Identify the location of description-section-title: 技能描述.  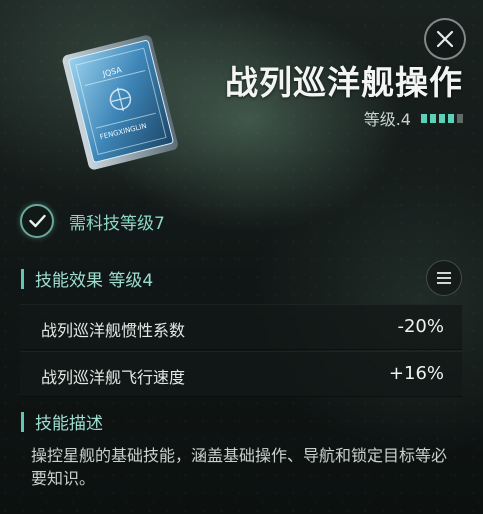
(69, 424).